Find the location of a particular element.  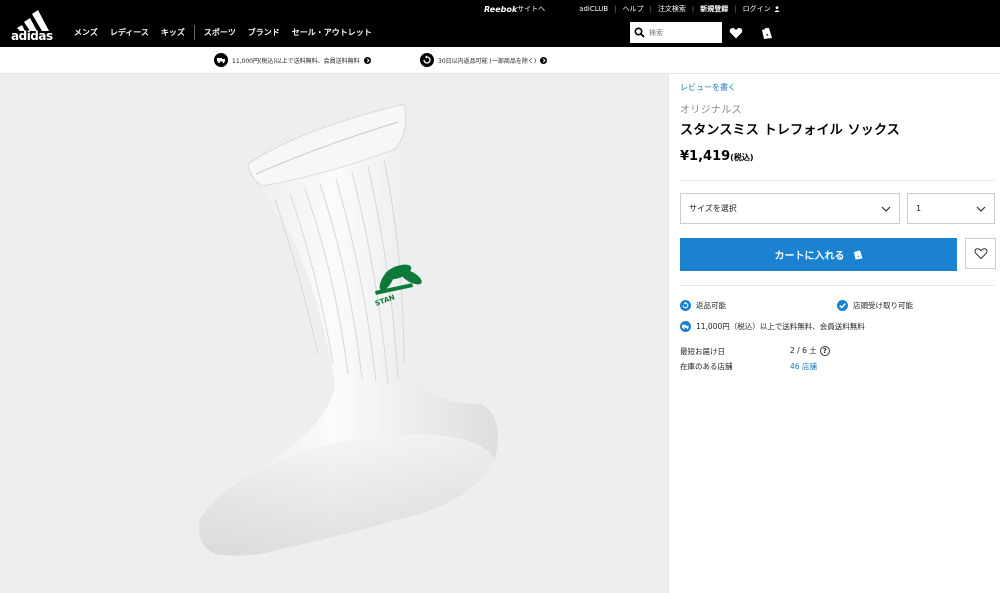

store-stock-link: 46 店舗 is located at coordinates (803, 366).